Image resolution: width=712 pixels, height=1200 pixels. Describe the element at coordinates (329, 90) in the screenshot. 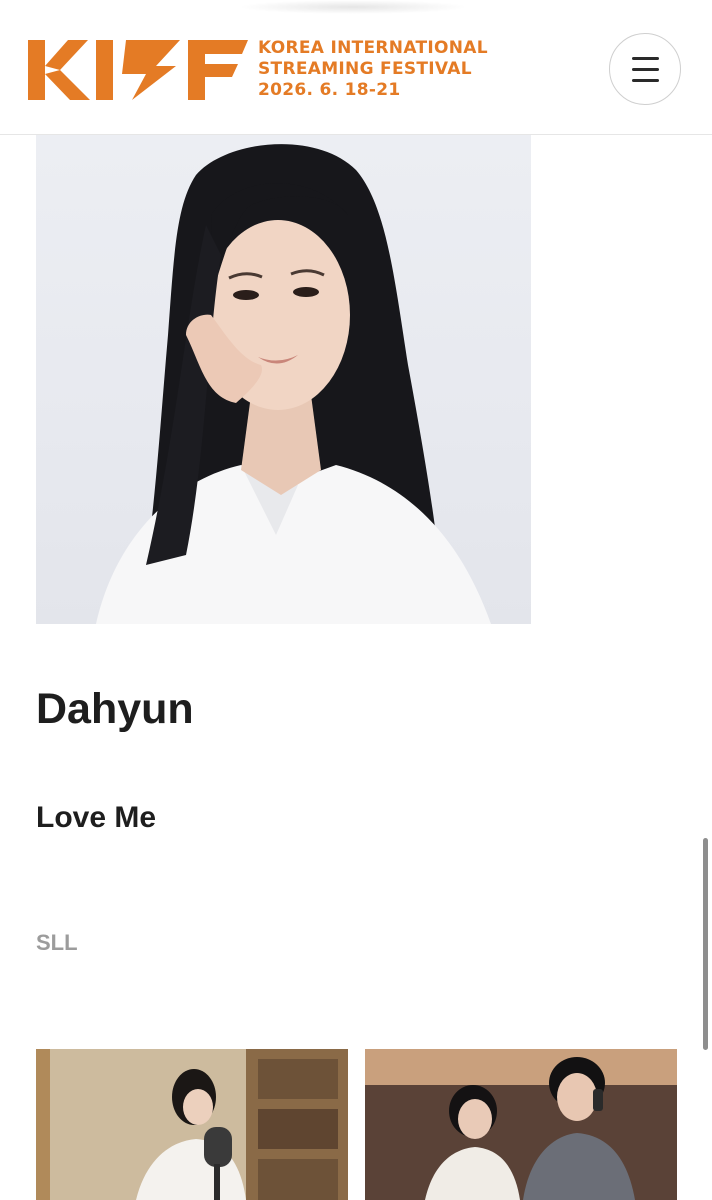

I see `logo-date: 2026. 6. 18-21` at that location.